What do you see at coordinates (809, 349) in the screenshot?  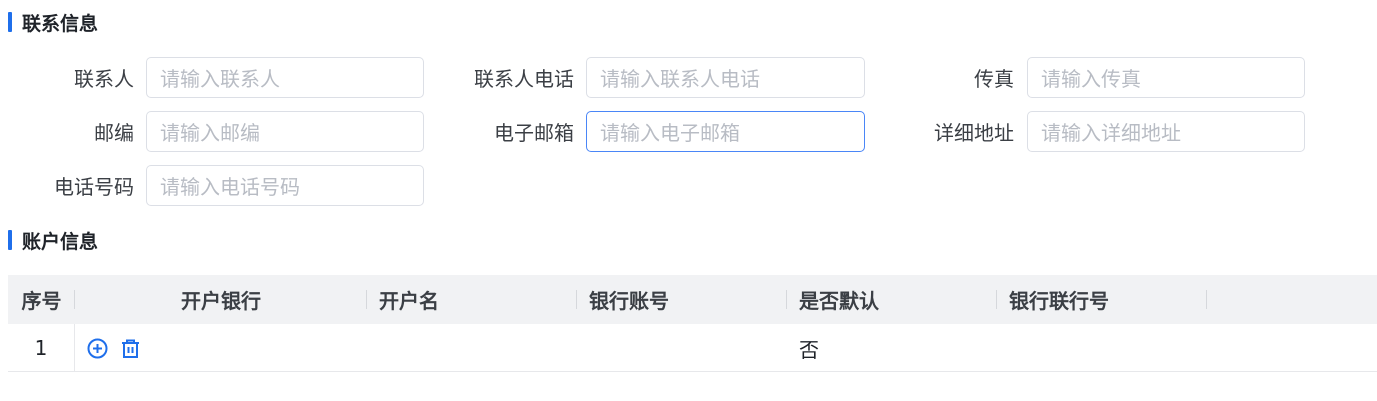 I see `row-is-default: 否` at bounding box center [809, 349].